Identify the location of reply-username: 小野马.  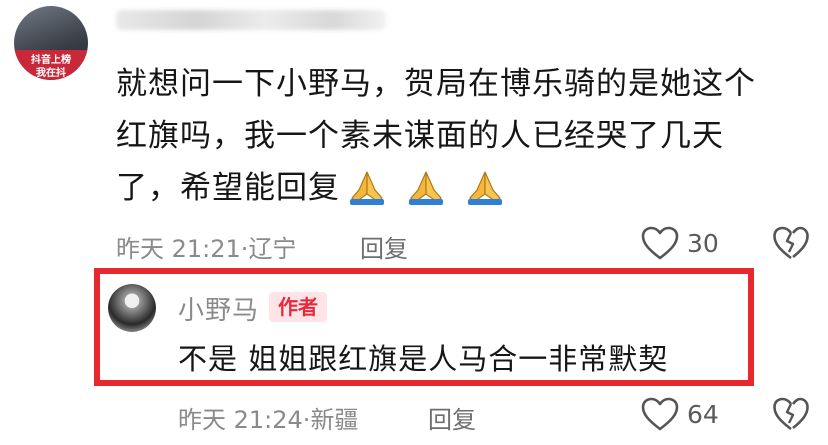
(218, 308).